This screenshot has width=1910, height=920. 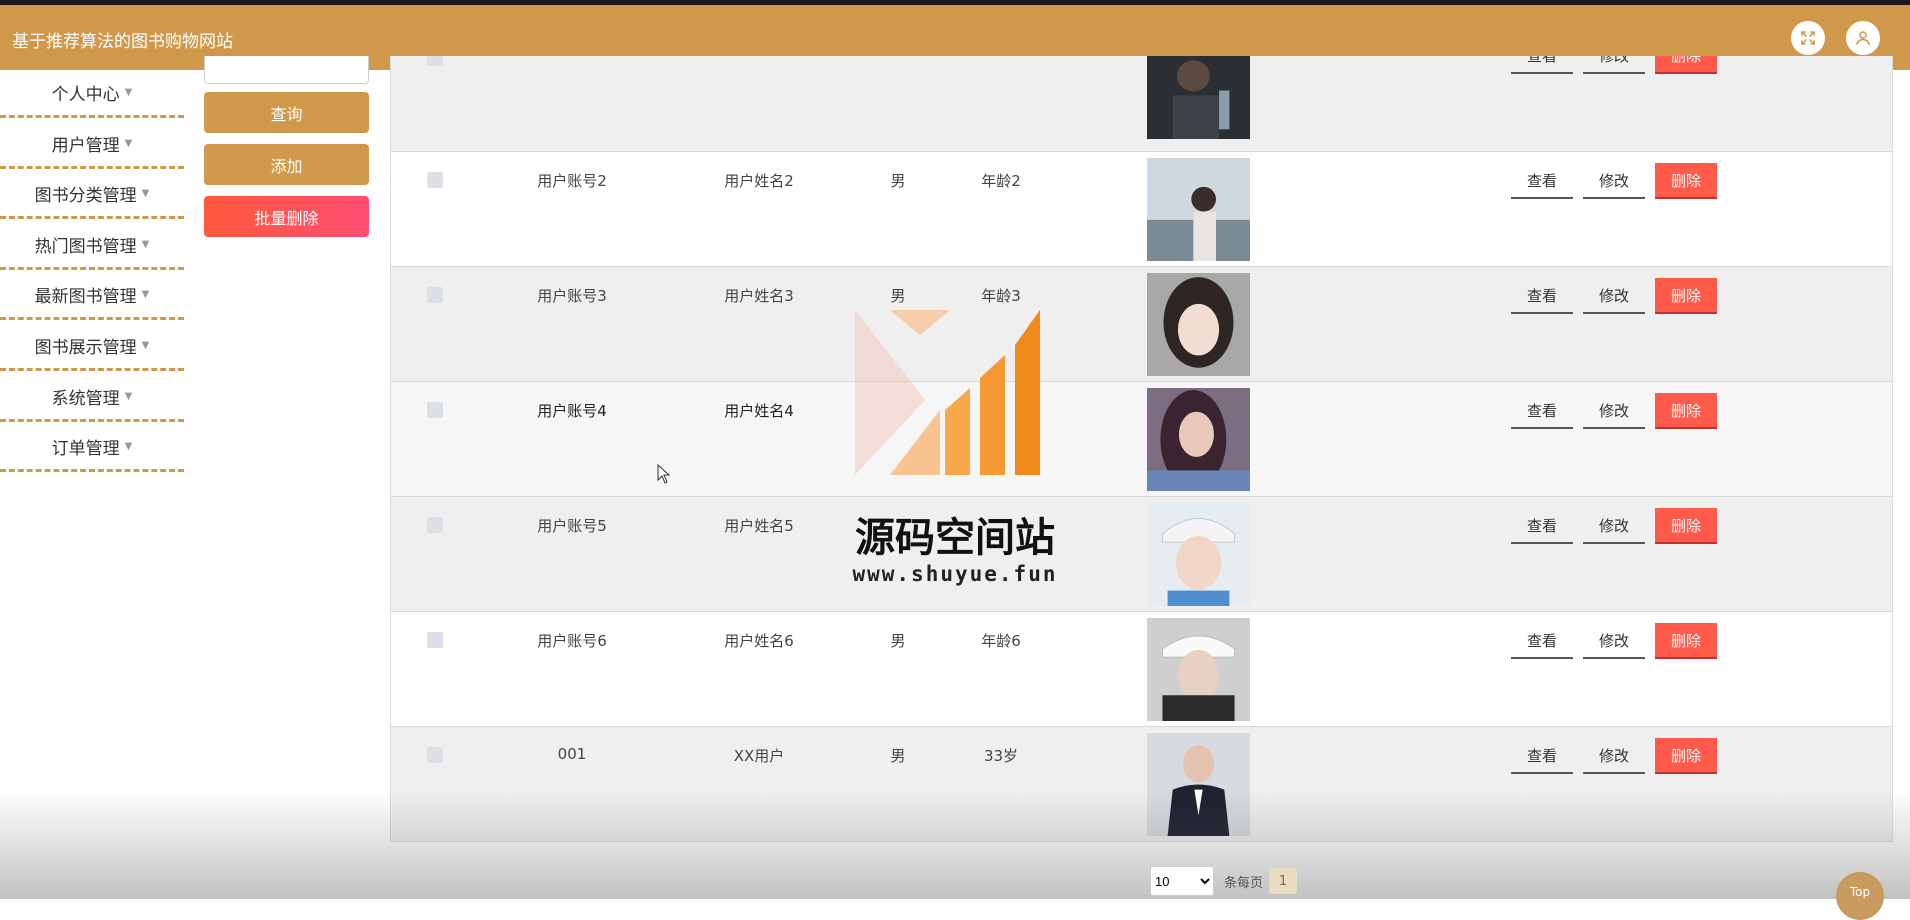 What do you see at coordinates (92, 347) in the screenshot?
I see `sidebar-item-book-display: 图书展示管理 ▼` at bounding box center [92, 347].